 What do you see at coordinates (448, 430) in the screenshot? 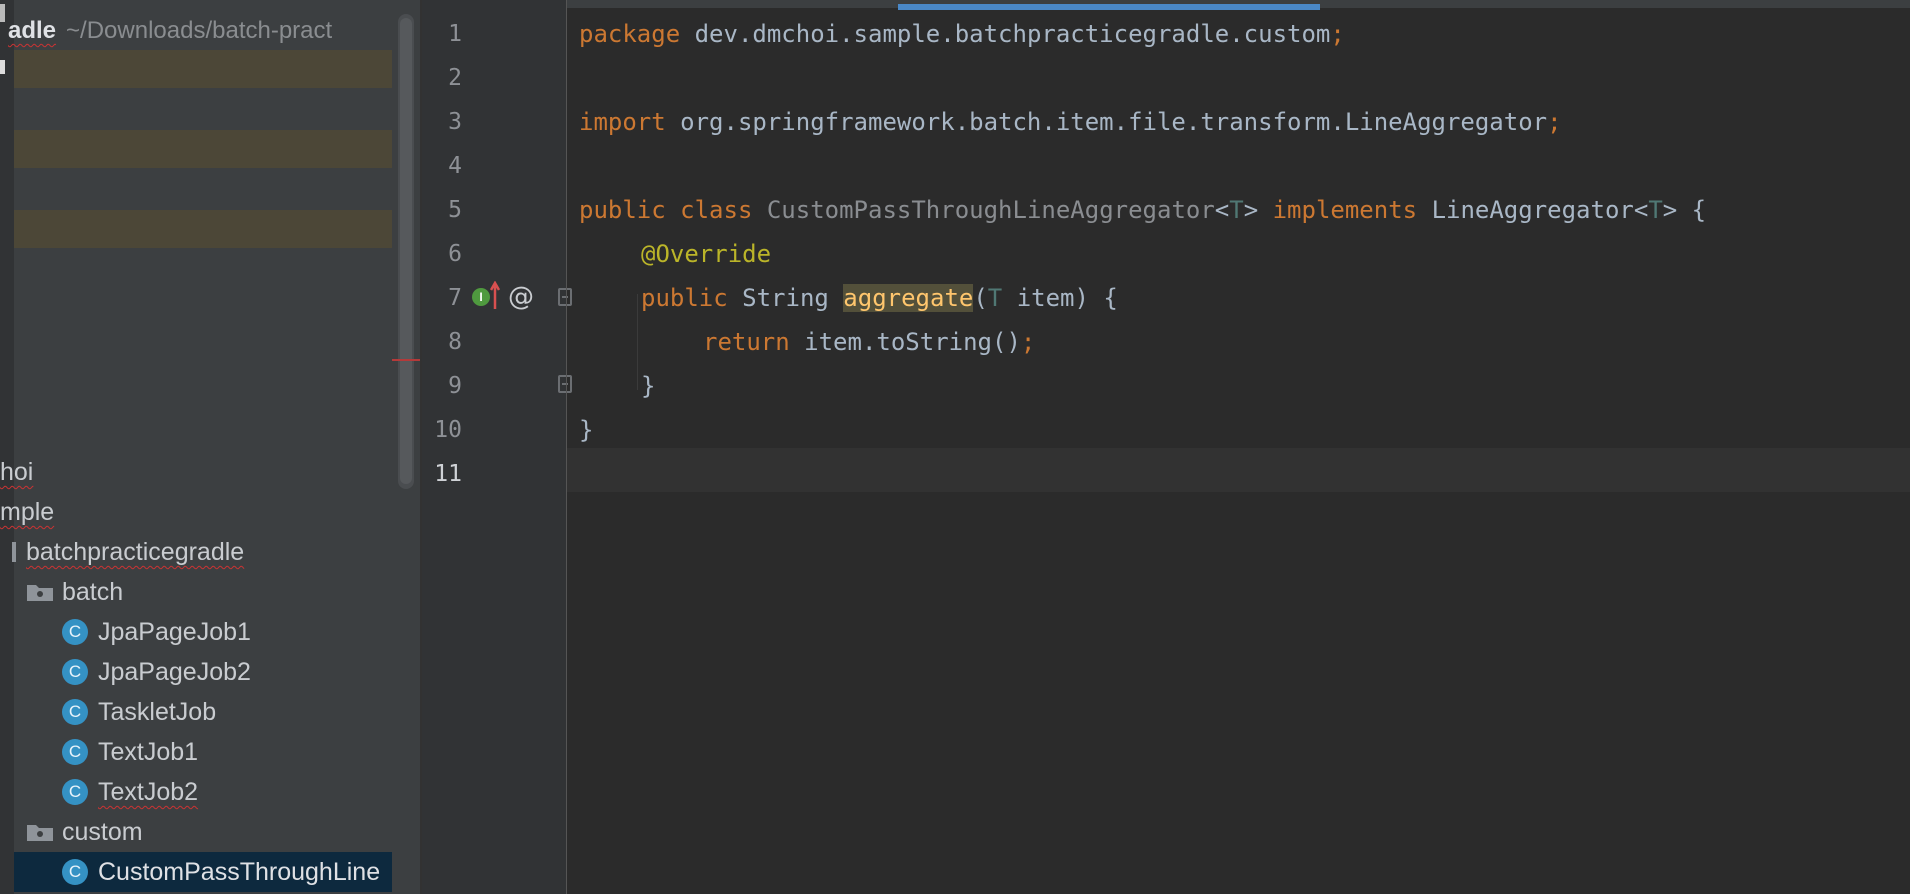
I see `line-number: 10` at bounding box center [448, 430].